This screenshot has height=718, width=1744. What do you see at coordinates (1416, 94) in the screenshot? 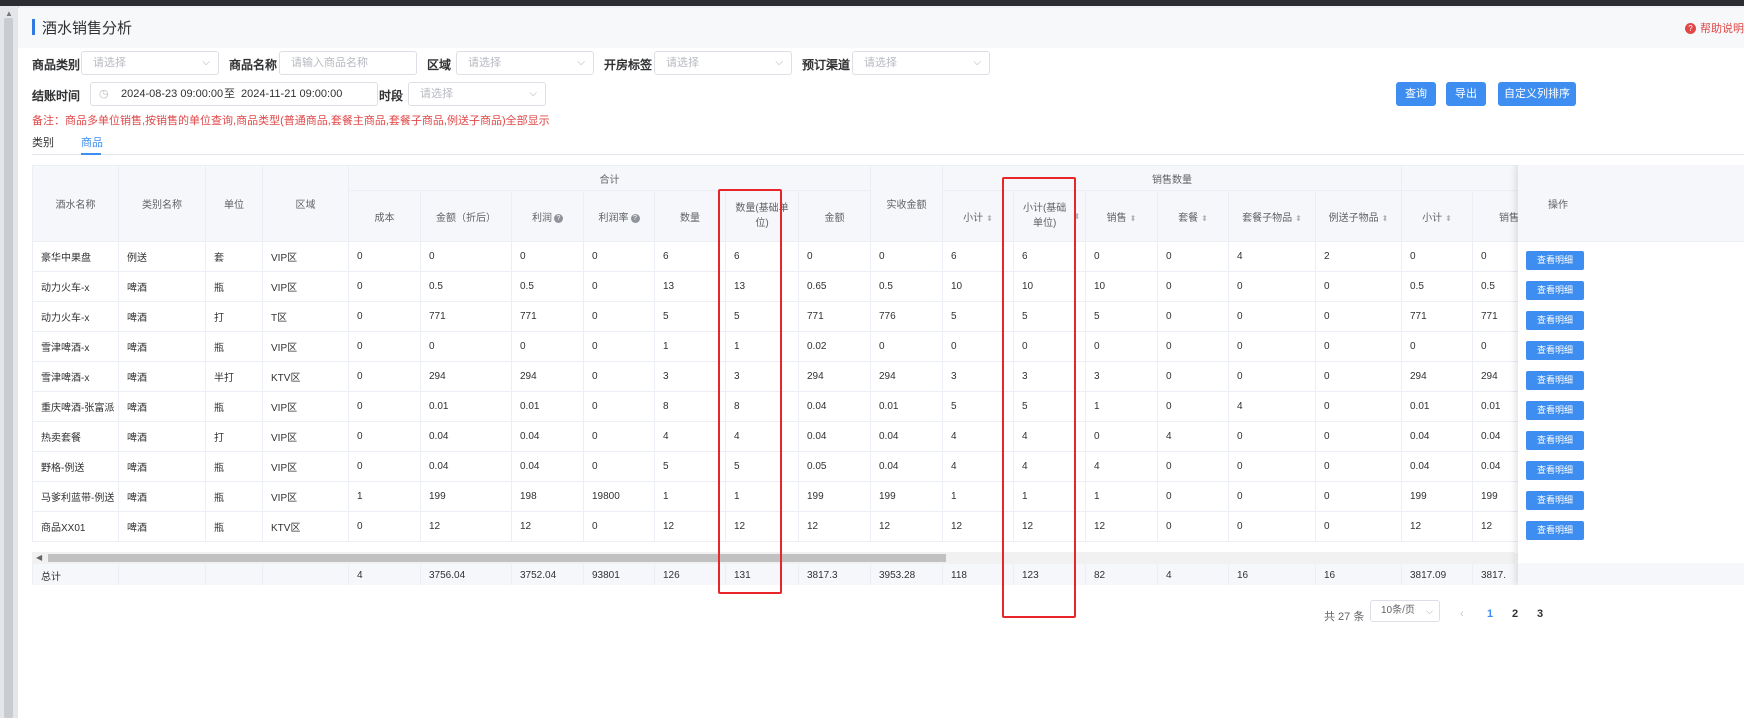
I see `query-button: 查询` at bounding box center [1416, 94].